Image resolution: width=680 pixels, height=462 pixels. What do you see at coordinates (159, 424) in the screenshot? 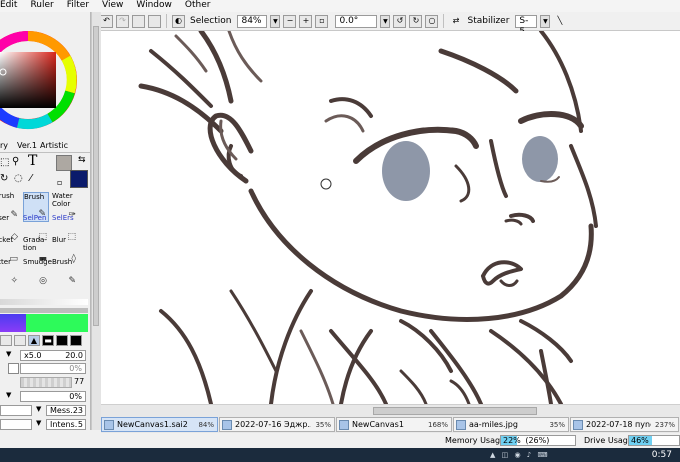
I see `document-tab-1: NewCanvas1.sai2 84%` at bounding box center [159, 424].